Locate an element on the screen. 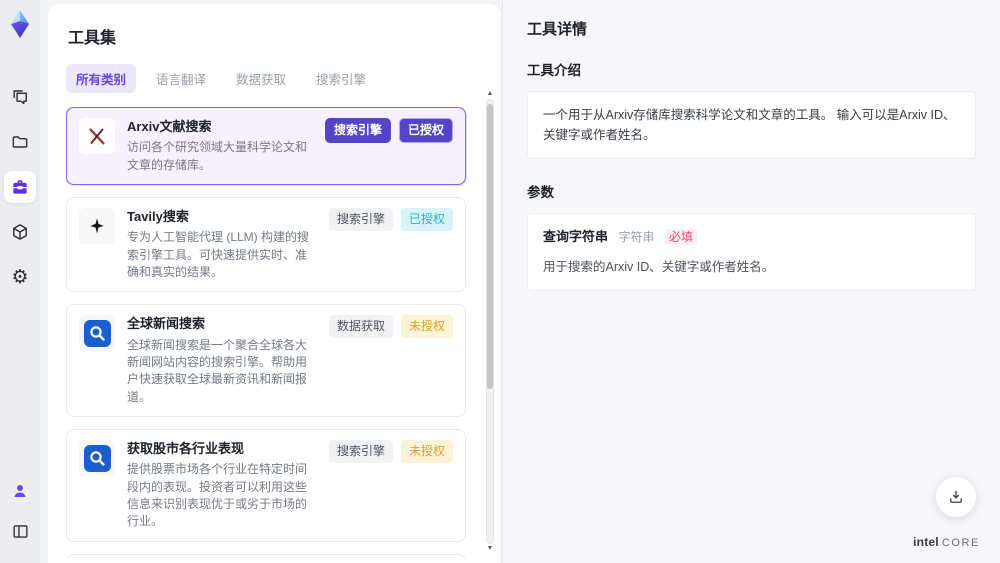 This screenshot has width=1000, height=563. folder-icon is located at coordinates (20, 142).